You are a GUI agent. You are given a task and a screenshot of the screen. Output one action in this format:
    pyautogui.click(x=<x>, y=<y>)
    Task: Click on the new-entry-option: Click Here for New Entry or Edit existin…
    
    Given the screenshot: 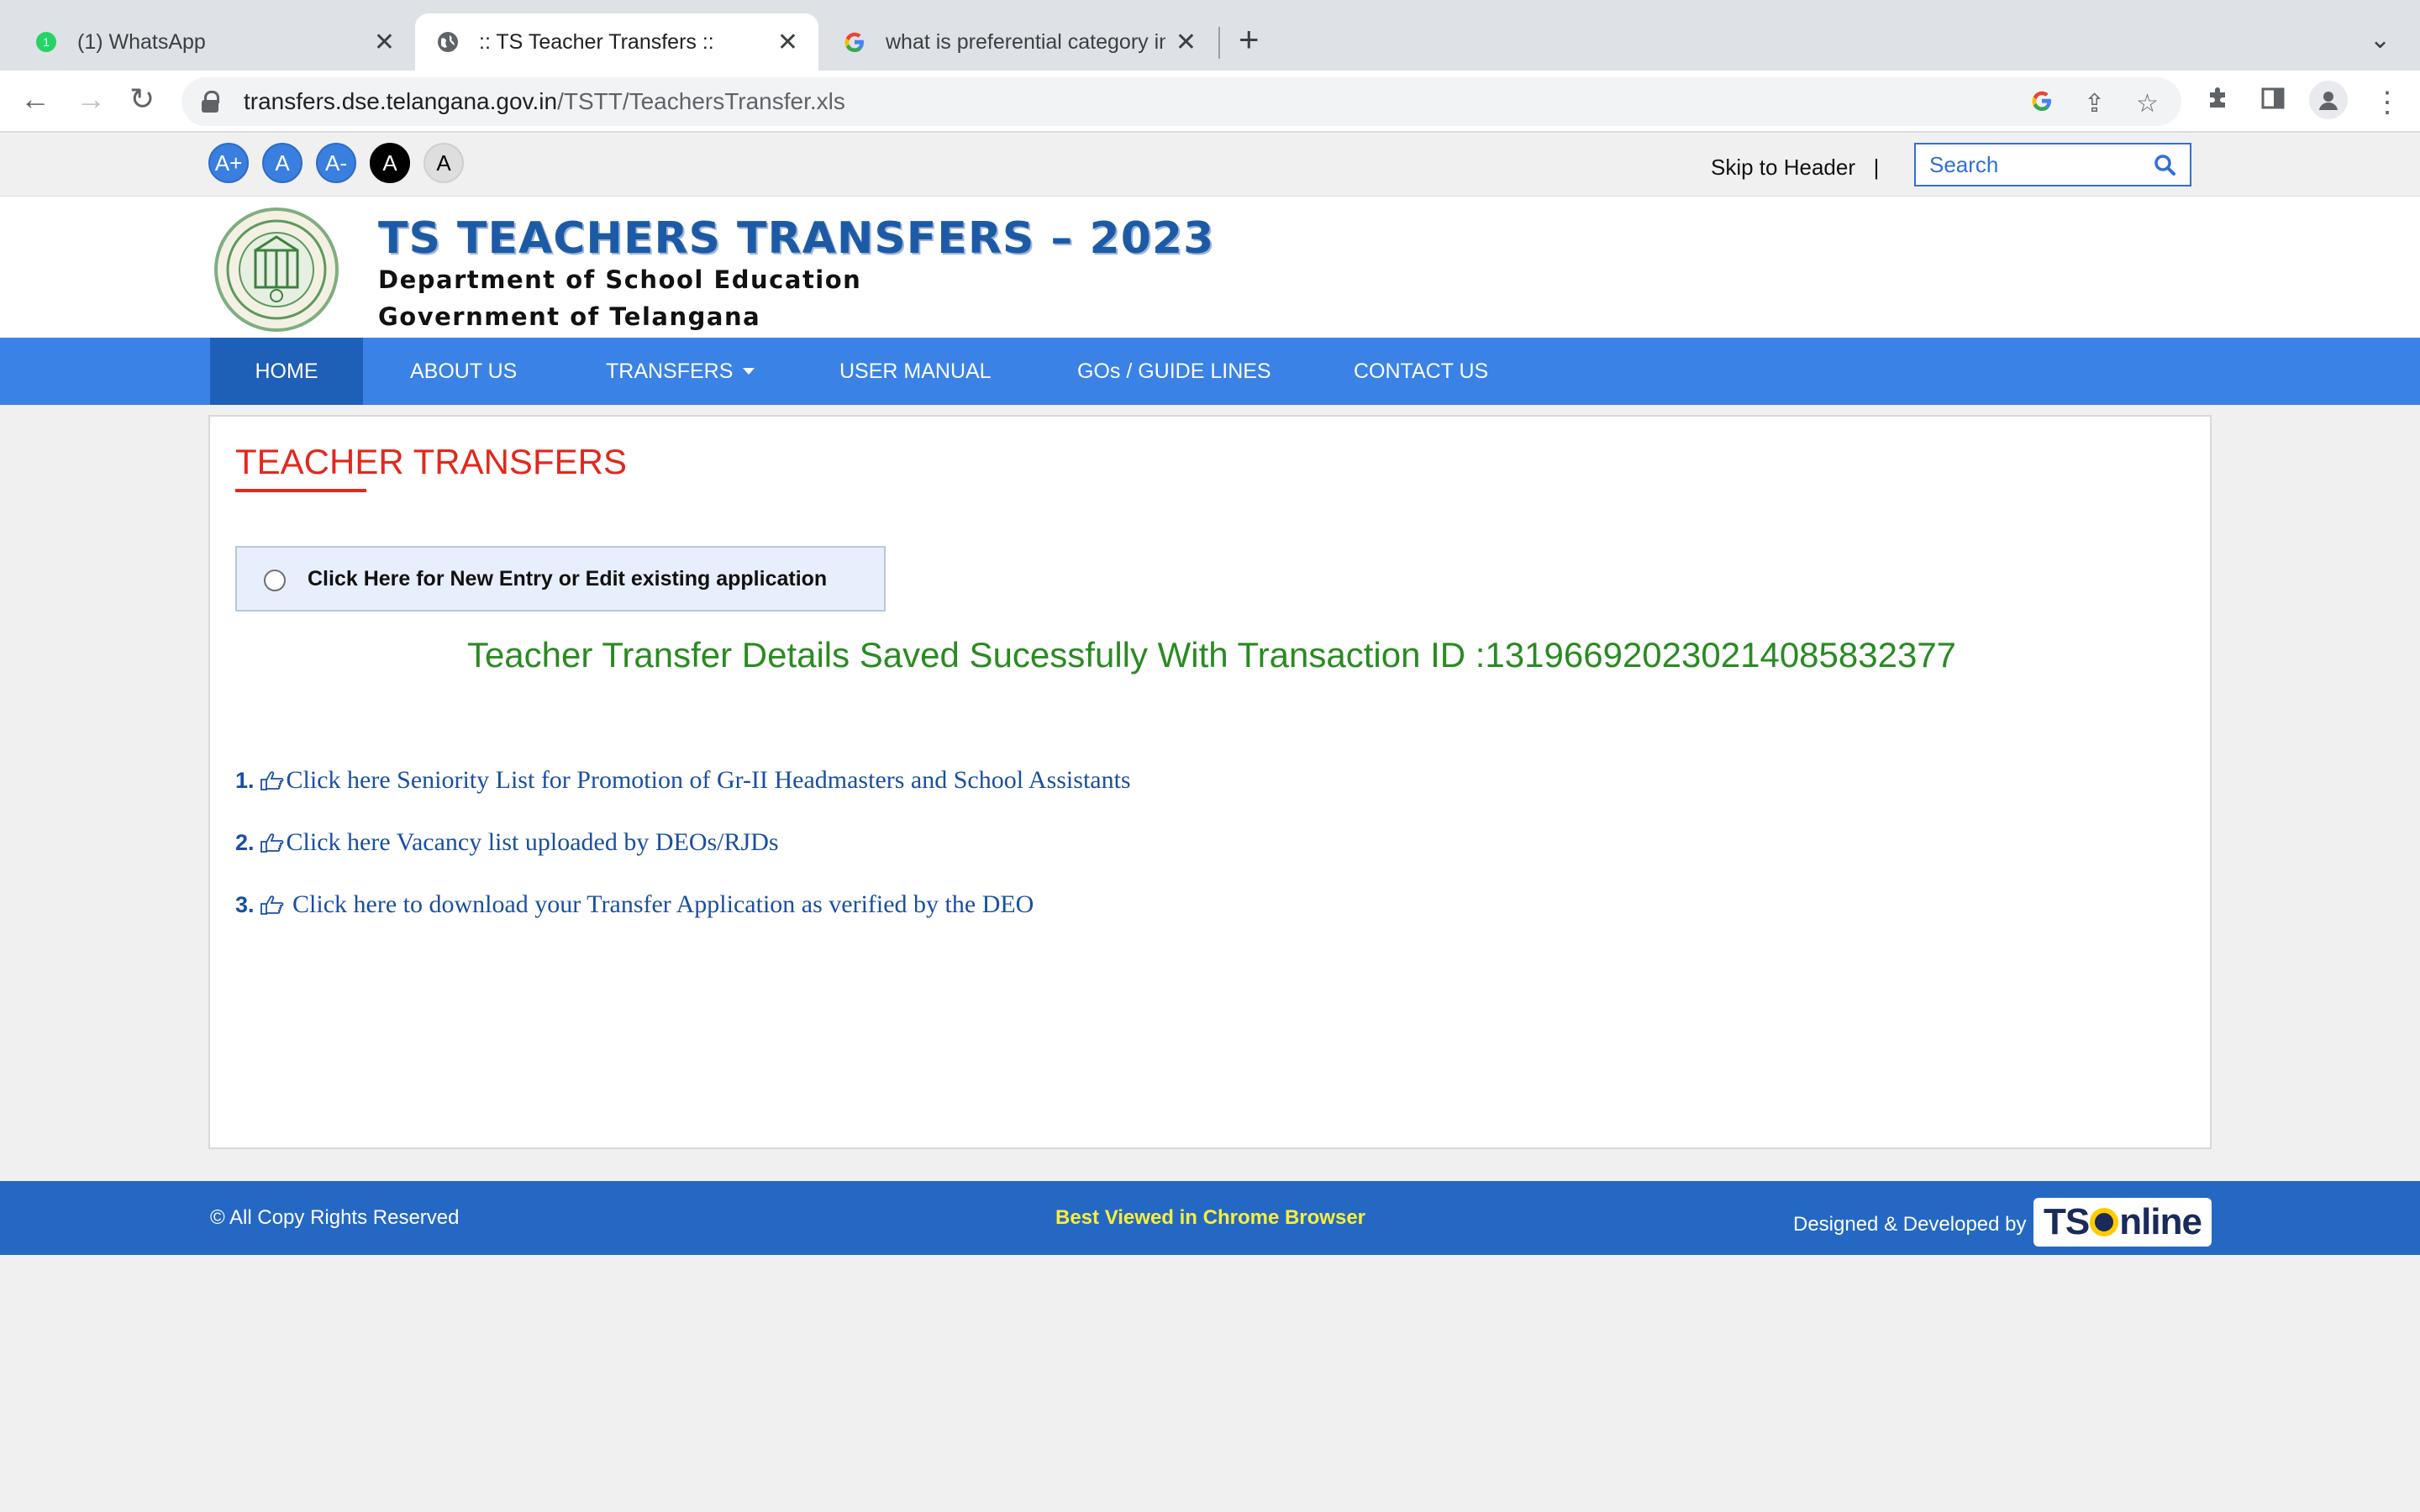 What is the action you would take?
    pyautogui.click(x=560, y=579)
    